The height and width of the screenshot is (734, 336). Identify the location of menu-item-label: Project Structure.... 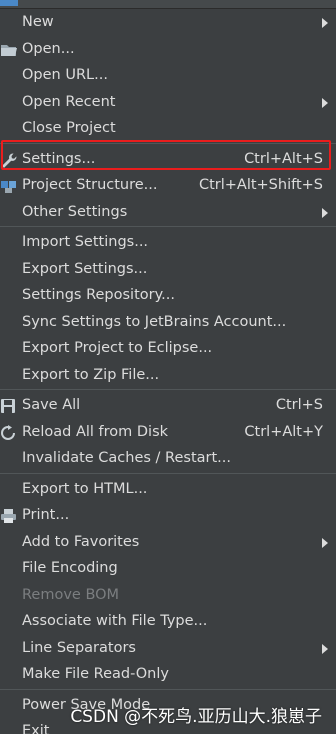
(90, 185).